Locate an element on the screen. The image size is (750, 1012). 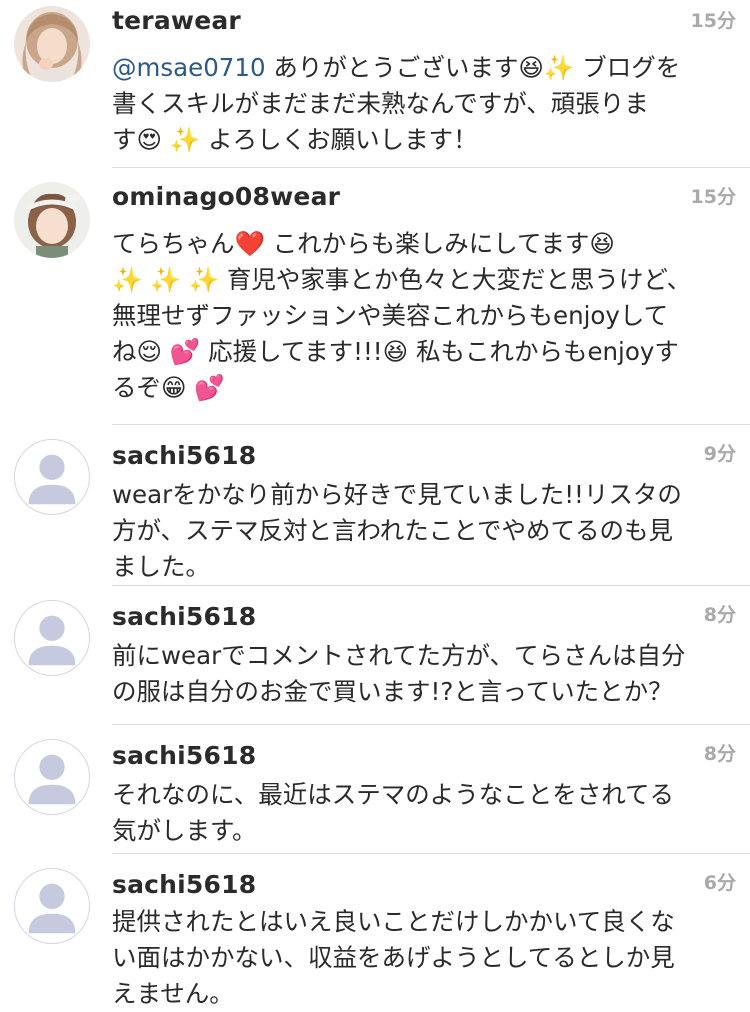
comment-text: それなのに、最近はステマのようなことをされてる 気がします。 is located at coordinates (425, 813).